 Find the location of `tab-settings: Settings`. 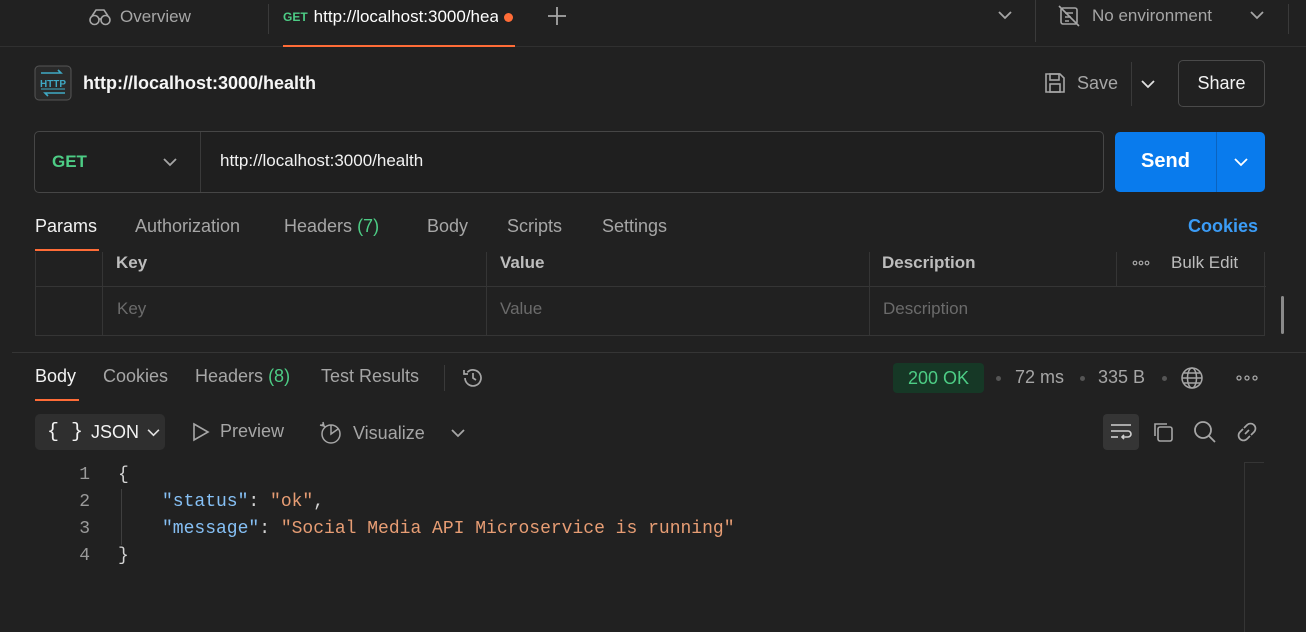

tab-settings: Settings is located at coordinates (634, 226).